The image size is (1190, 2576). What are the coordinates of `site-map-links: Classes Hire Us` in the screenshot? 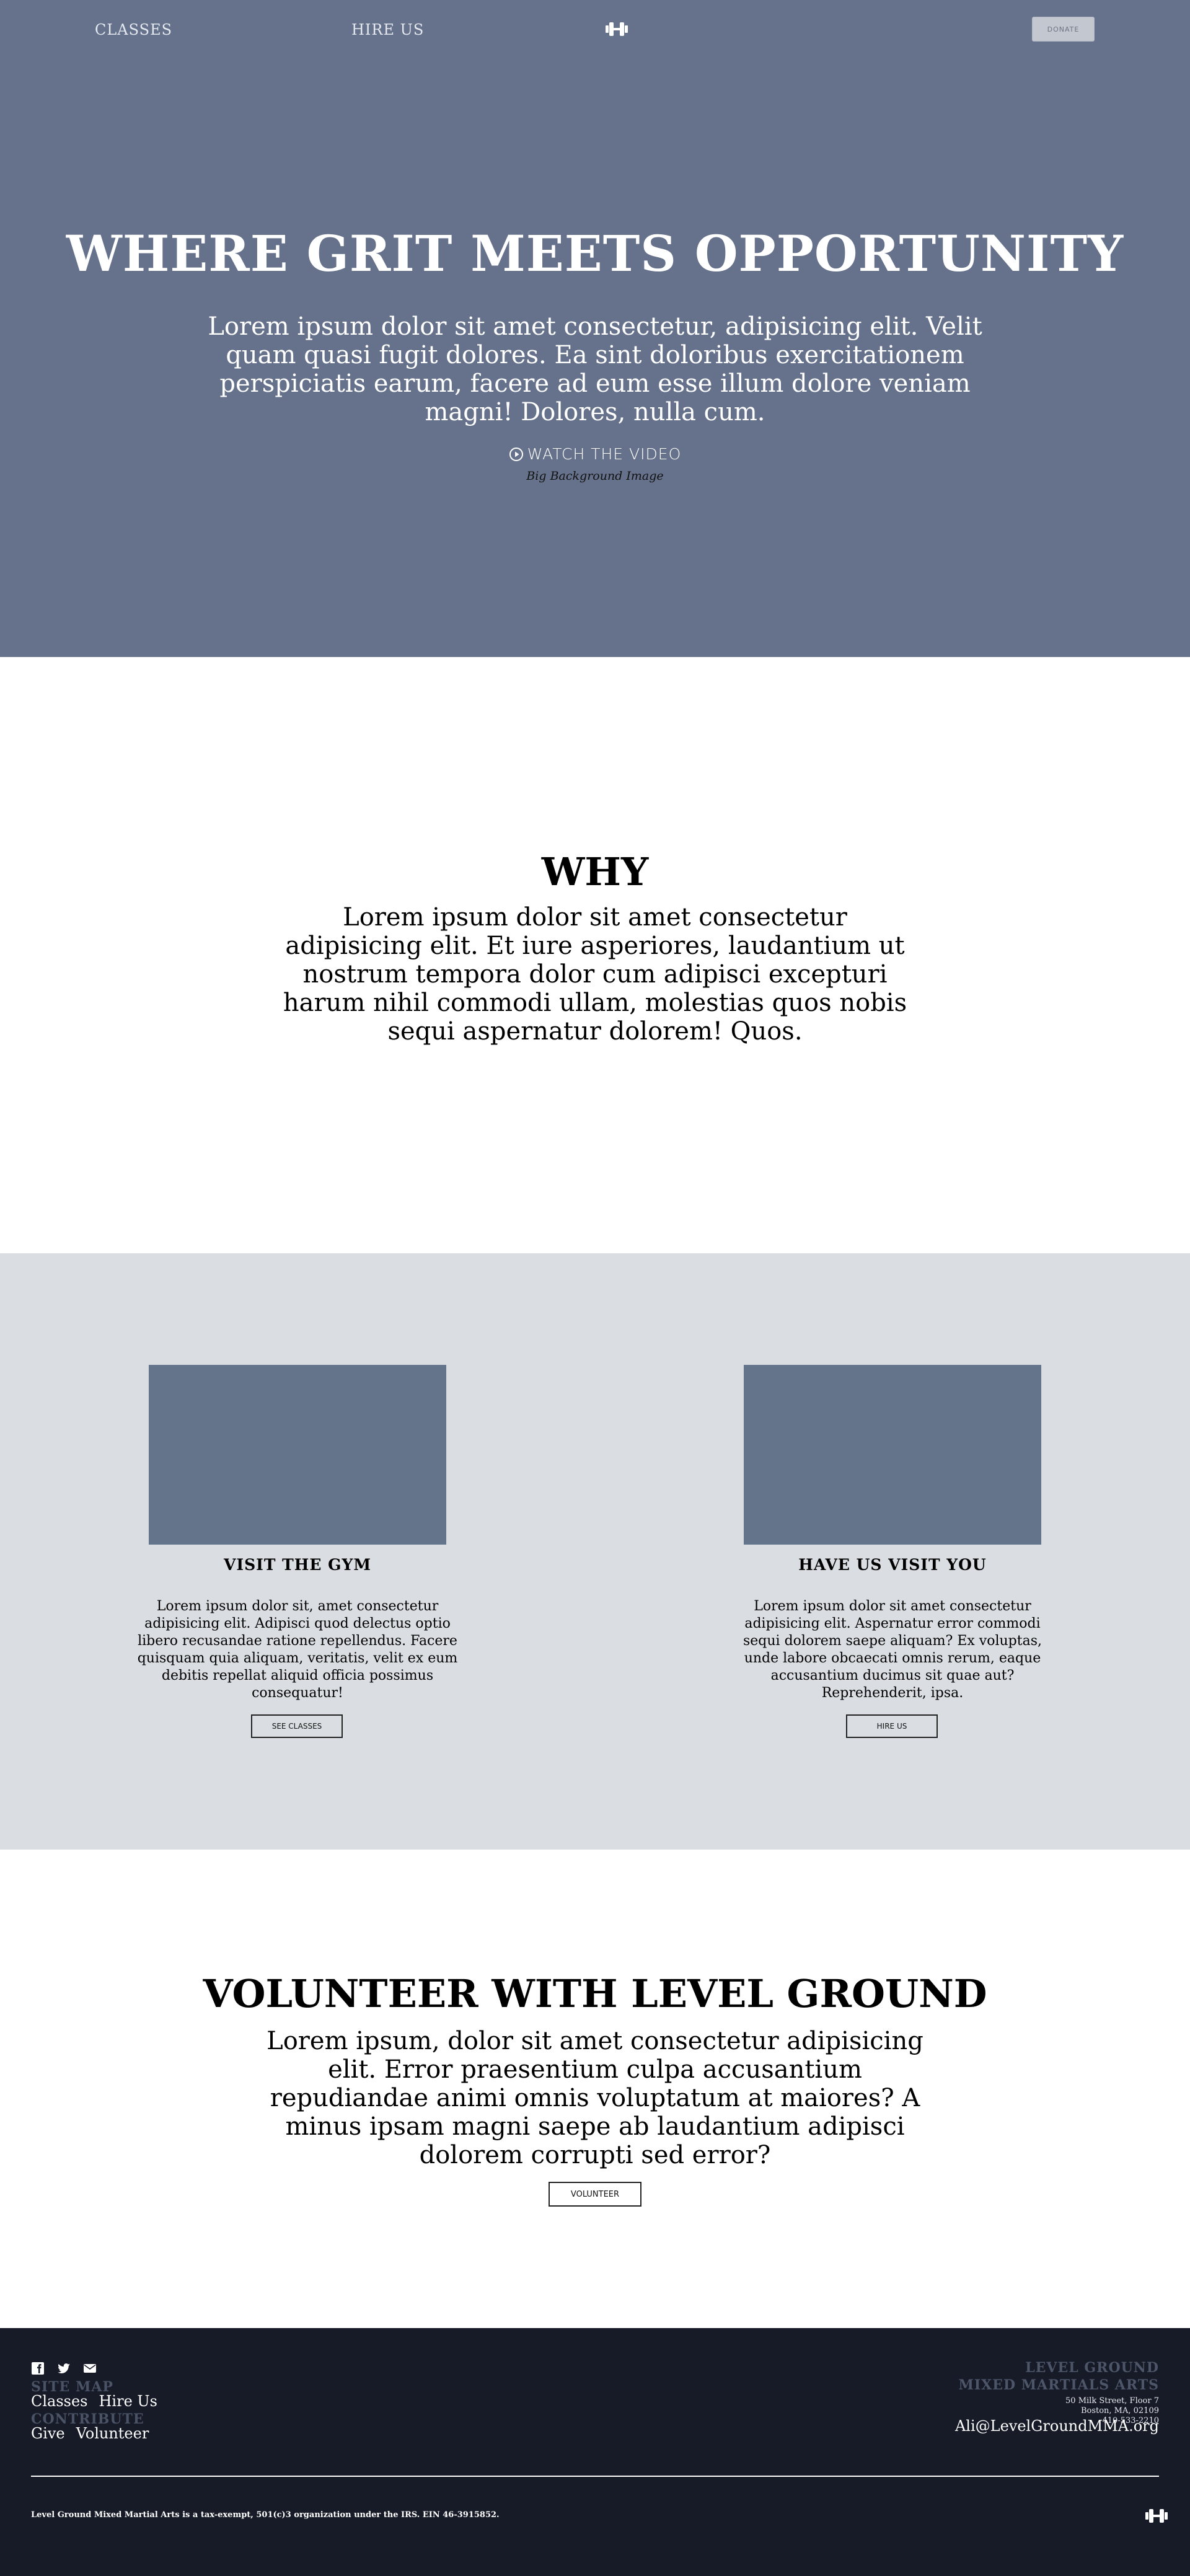 It's located at (94, 2401).